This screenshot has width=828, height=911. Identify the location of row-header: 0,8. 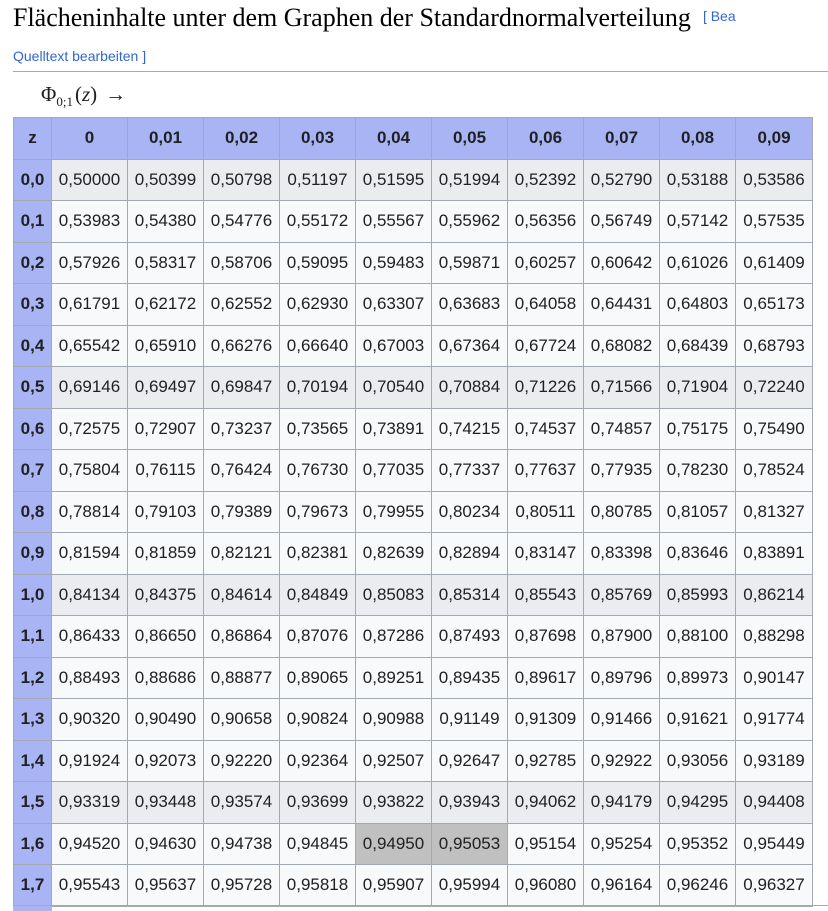
(32, 511).